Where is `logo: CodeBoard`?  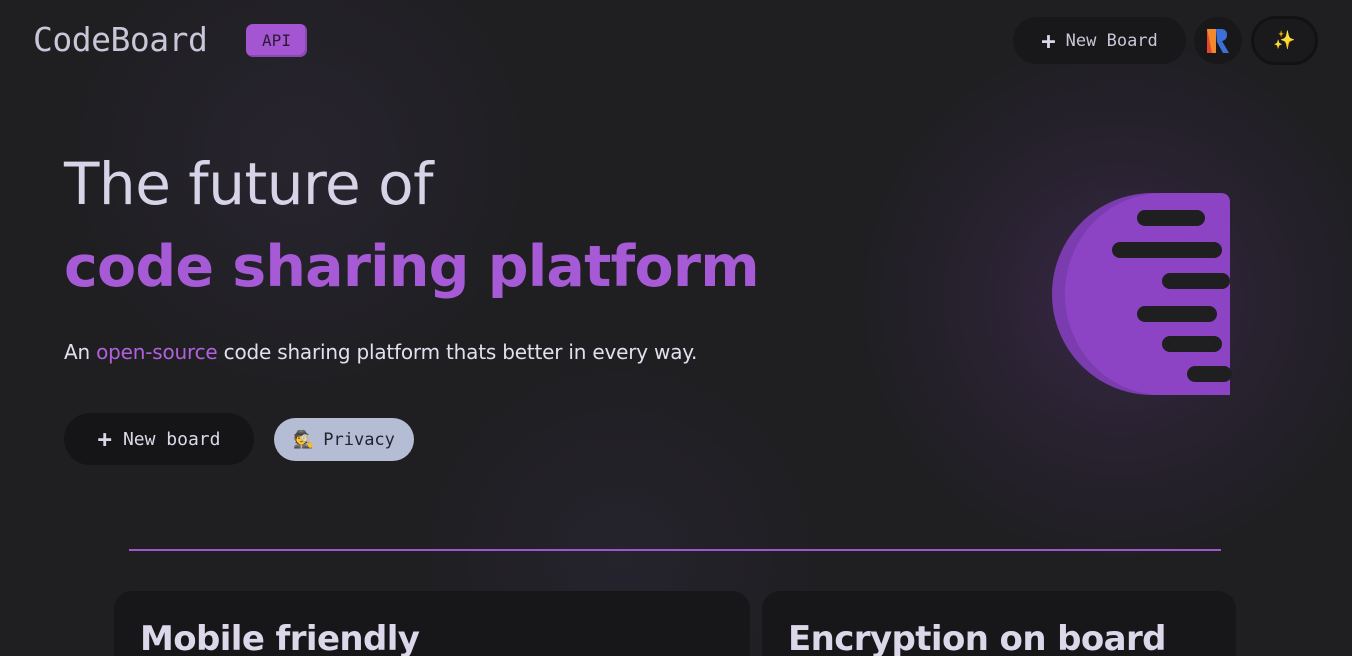 logo: CodeBoard is located at coordinates (120, 39).